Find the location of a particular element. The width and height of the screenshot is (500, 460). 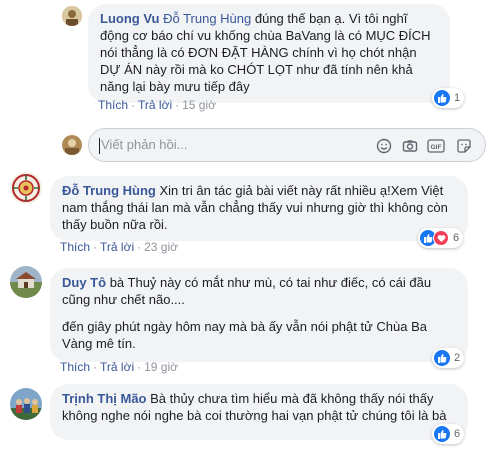

comment-actions: Thích · Trả lời · 23 giờ is located at coordinates (119, 247).